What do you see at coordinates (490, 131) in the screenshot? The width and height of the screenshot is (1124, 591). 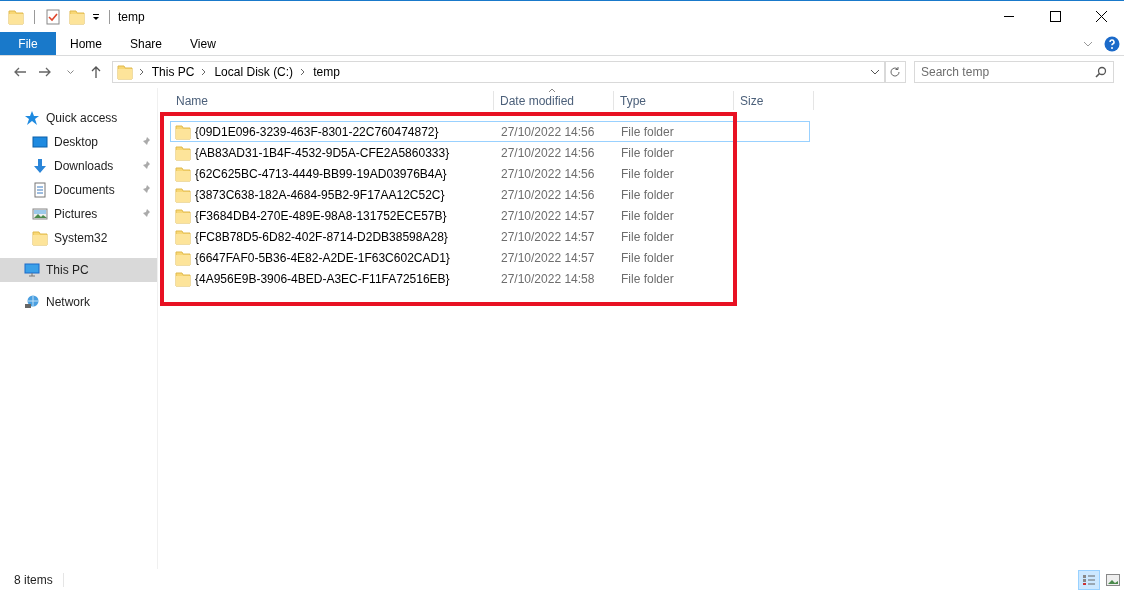 I see `file-row: {09D1E096-3239-463F-8301-22C760474872} 27/10/2022 14:56 File folder` at bounding box center [490, 131].